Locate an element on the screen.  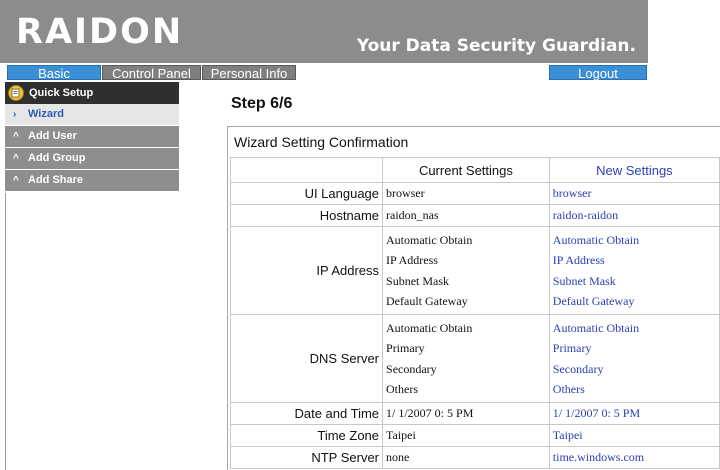
new-value: Secondary is located at coordinates (578, 368).